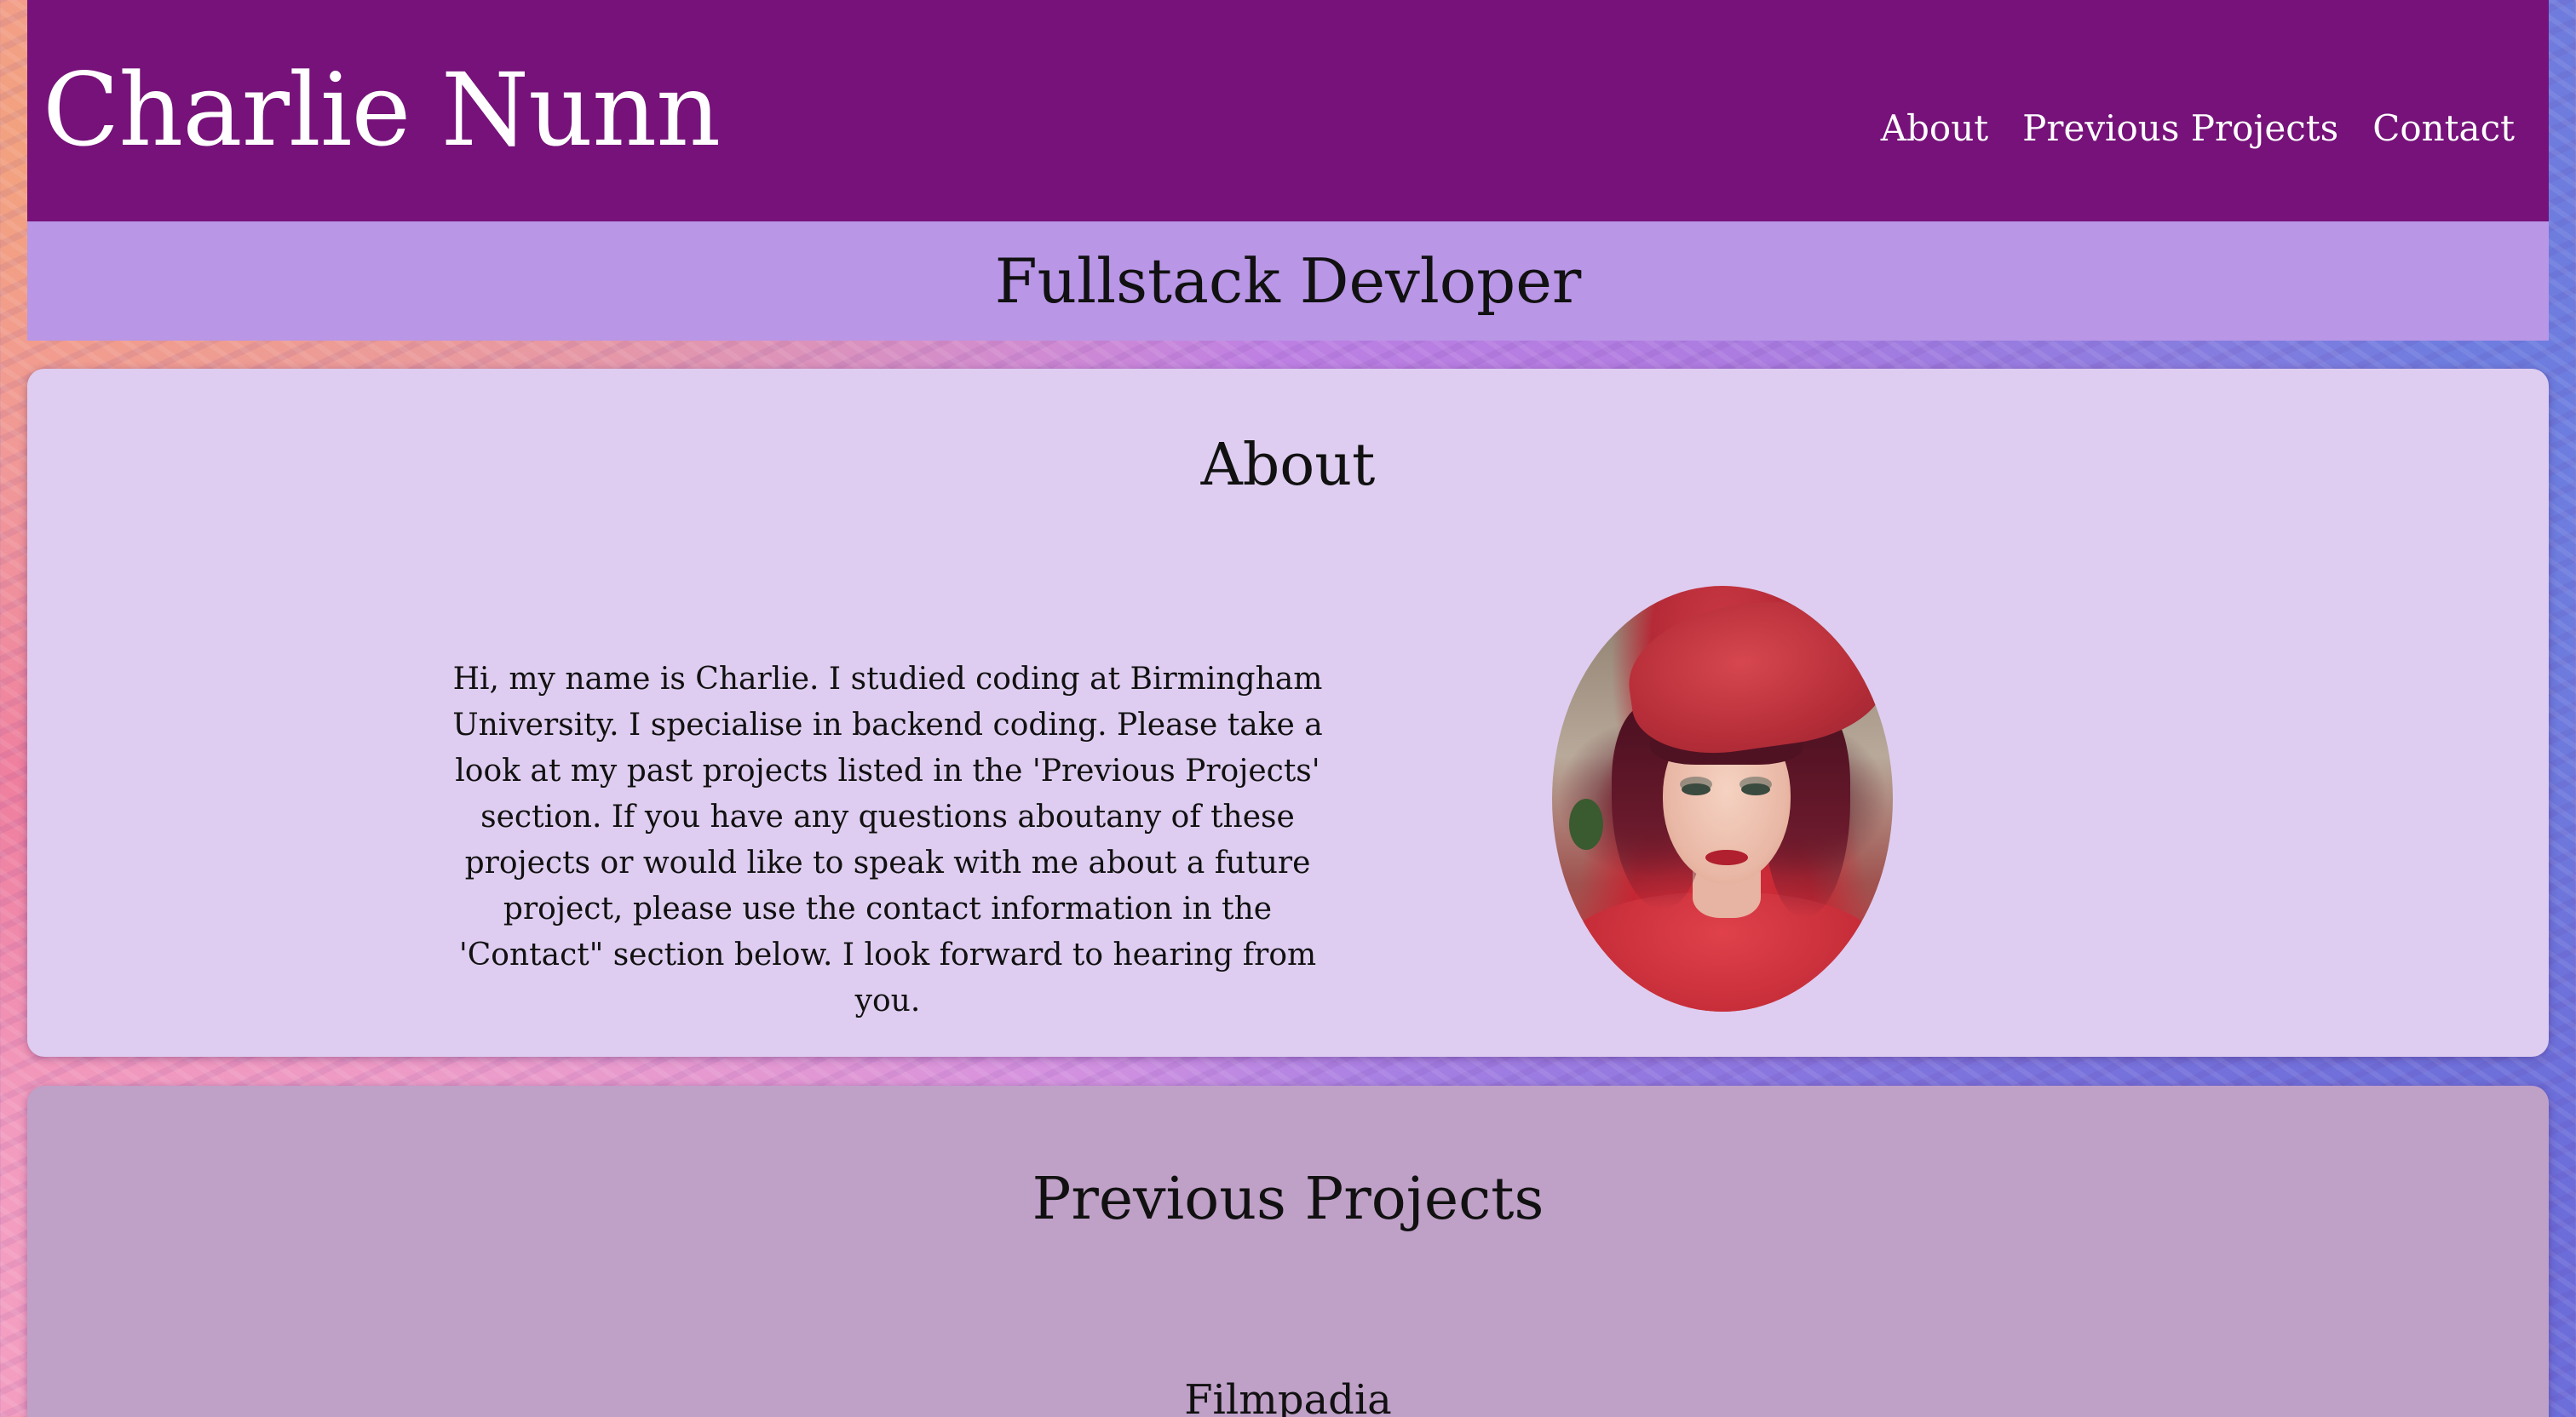 The height and width of the screenshot is (1417, 2576). I want to click on page-subtitle: Fullstack Devloper, so click(1288, 281).